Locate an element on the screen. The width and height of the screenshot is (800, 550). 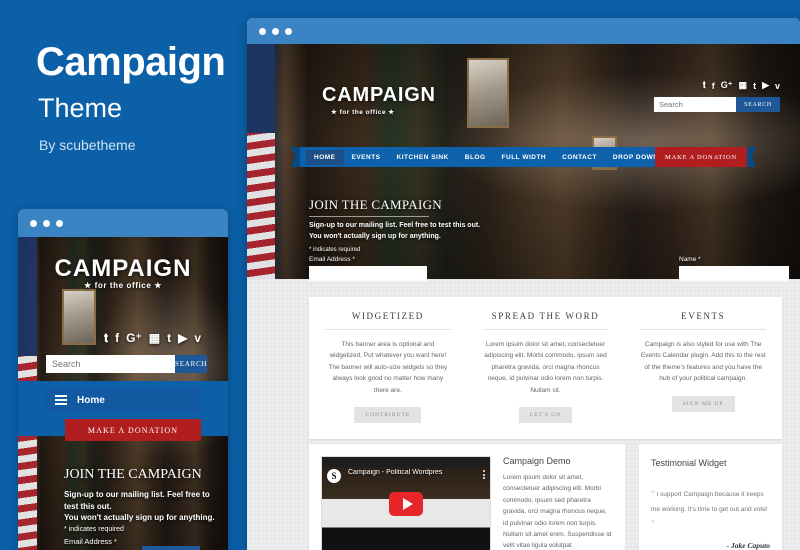
hamburger-icon is located at coordinates (61, 400).